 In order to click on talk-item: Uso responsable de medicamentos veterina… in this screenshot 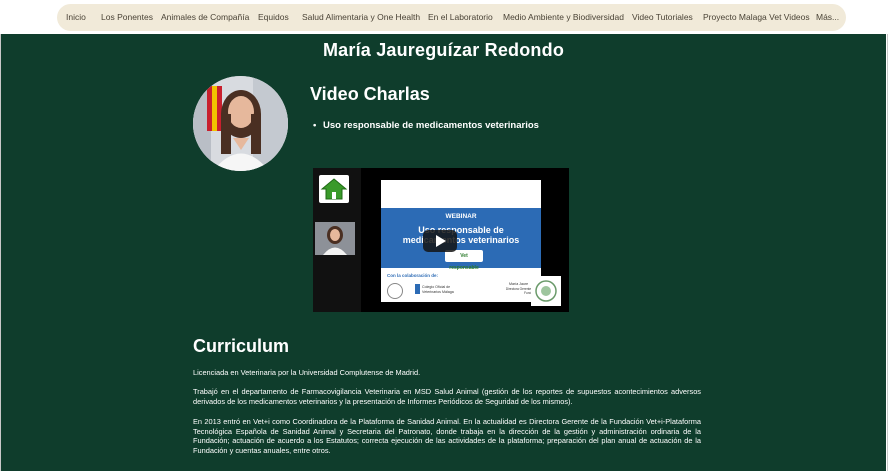, I will do `click(426, 125)`.